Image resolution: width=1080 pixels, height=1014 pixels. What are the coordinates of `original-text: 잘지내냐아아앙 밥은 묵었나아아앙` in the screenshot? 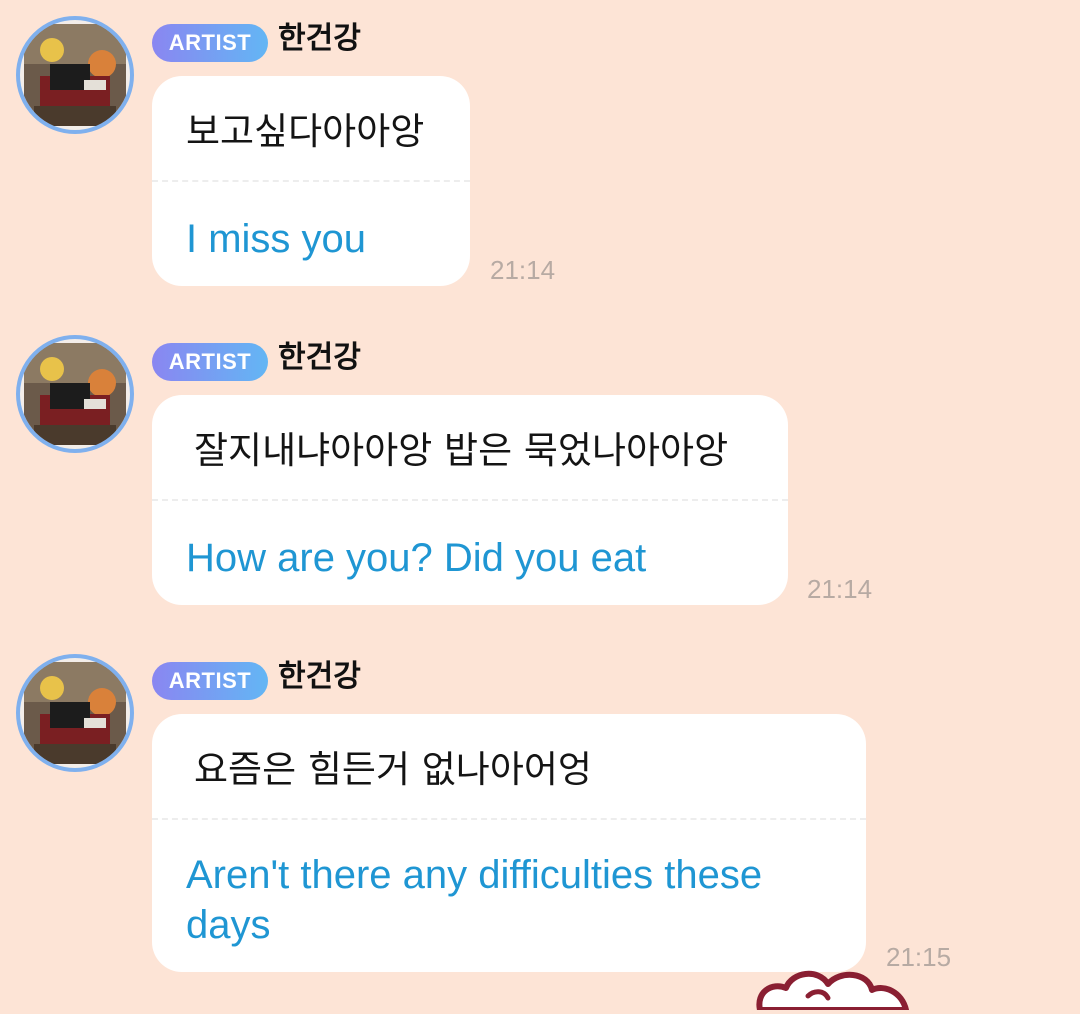 It's located at (461, 450).